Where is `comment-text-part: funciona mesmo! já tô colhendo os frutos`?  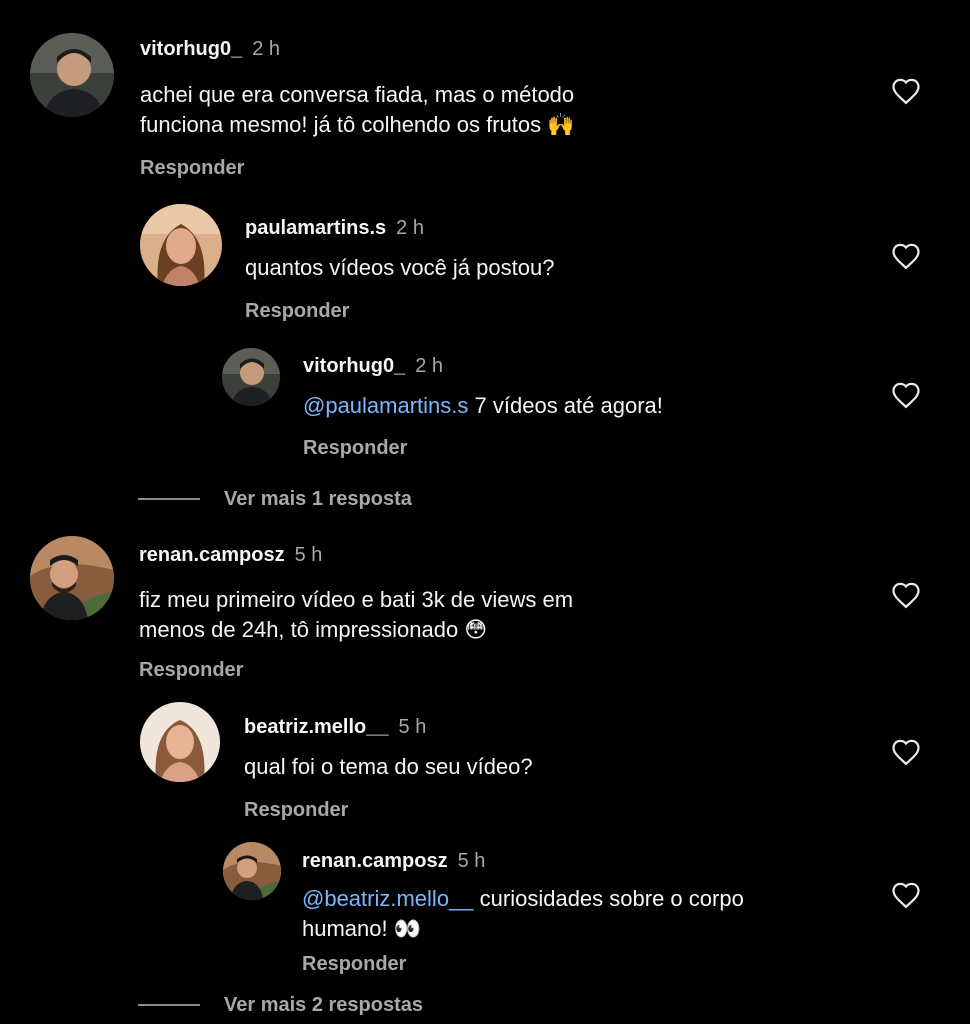 comment-text-part: funciona mesmo! já tô colhendo os frutos is located at coordinates (341, 124).